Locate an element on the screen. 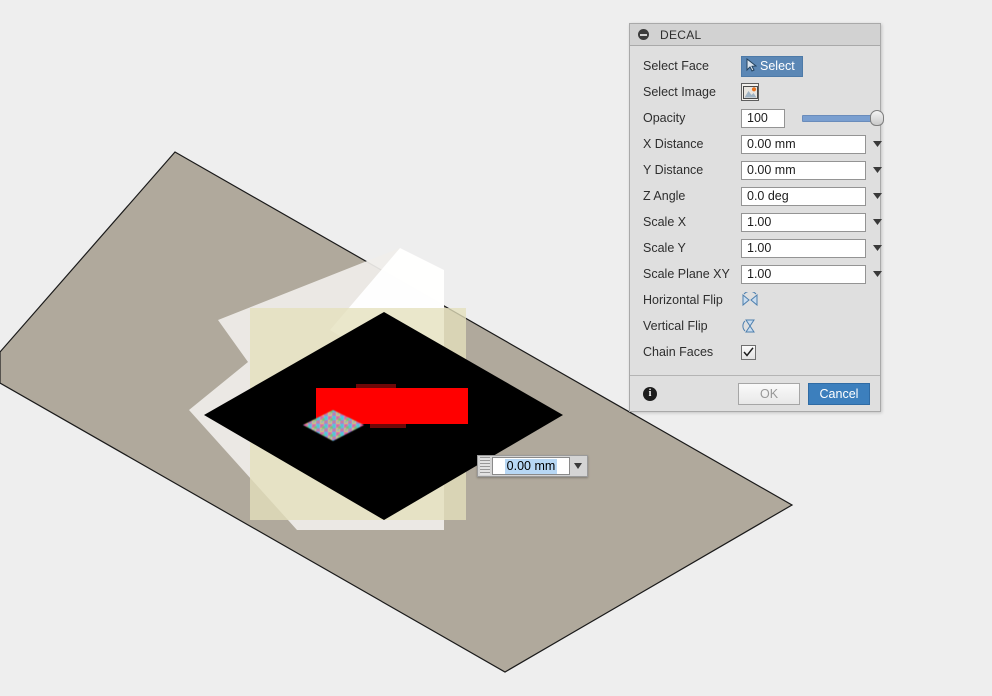  decal-red-fringe-top is located at coordinates (376, 386).